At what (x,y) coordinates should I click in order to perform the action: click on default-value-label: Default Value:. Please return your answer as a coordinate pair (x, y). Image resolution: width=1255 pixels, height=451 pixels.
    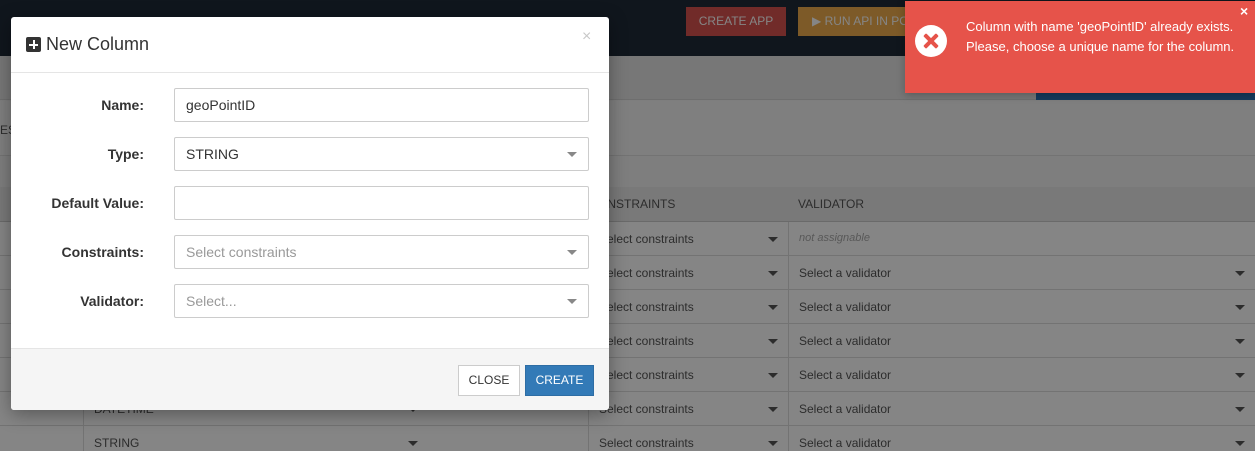
    Looking at the image, I should click on (97, 203).